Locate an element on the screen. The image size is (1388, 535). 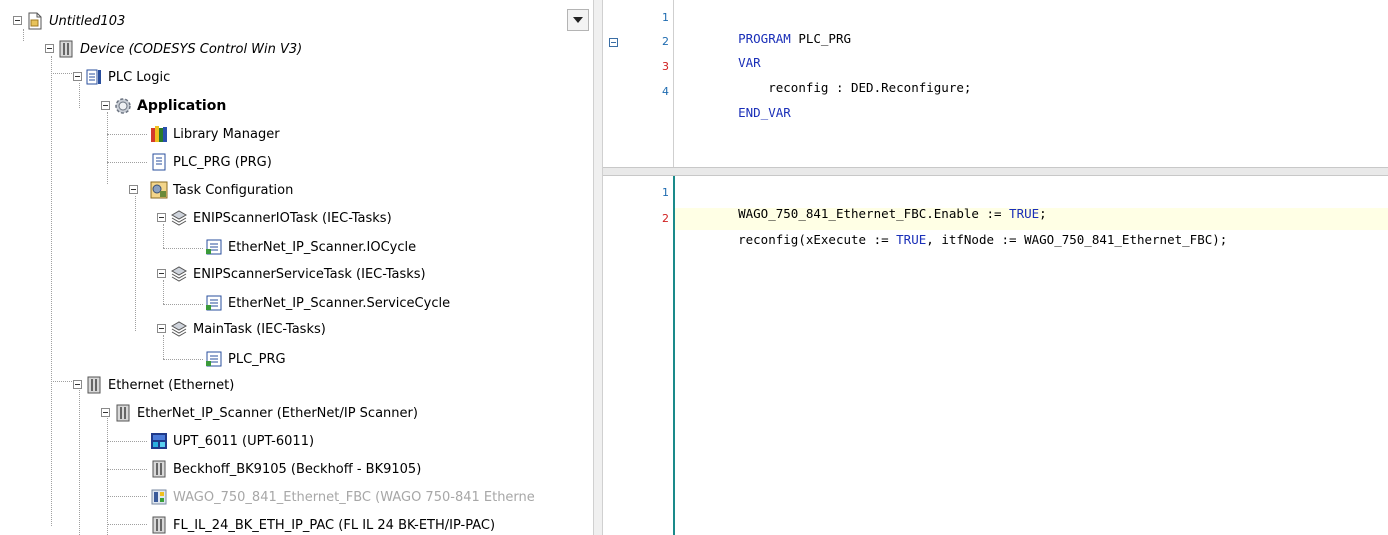
fold-toggle-icon is located at coordinates (613, 42).